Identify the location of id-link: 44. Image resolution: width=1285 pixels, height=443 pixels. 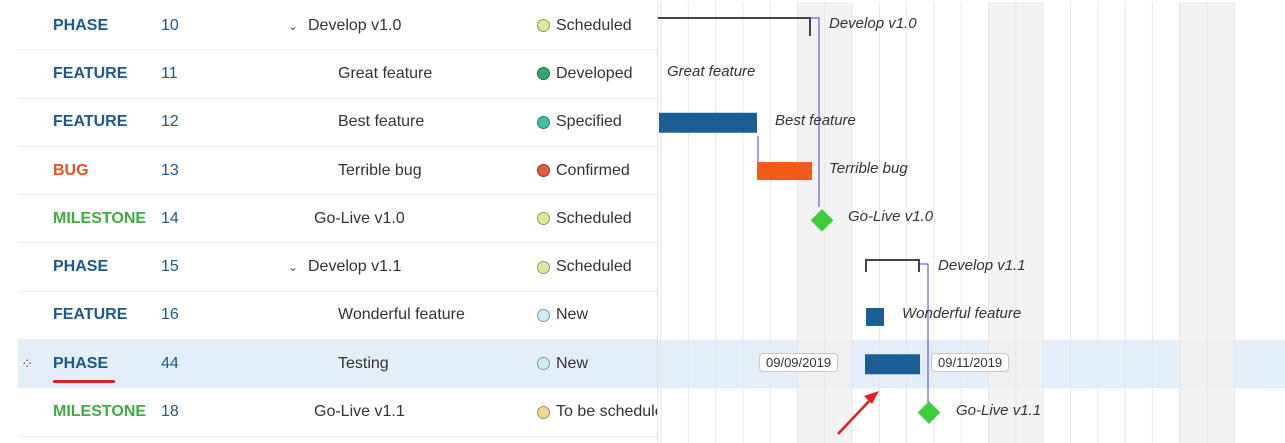
(170, 363).